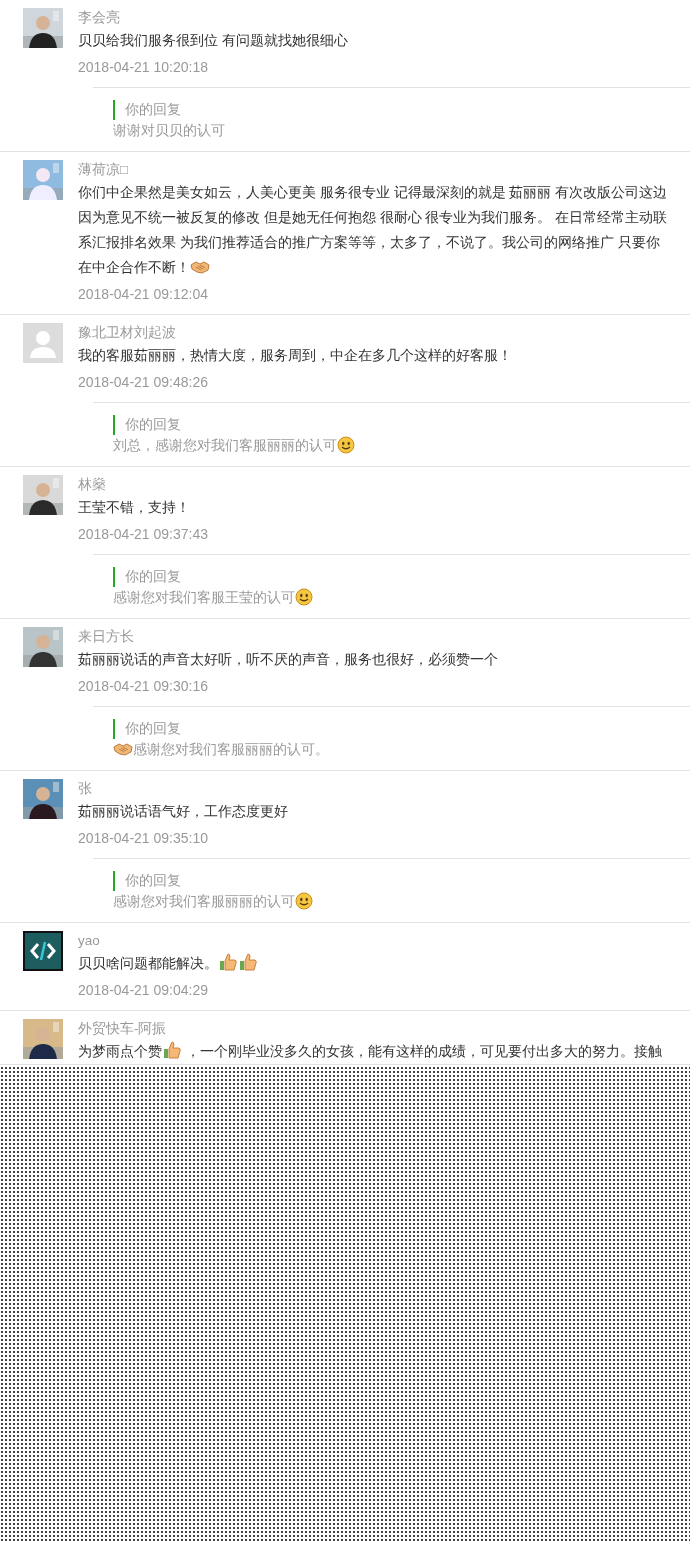 The image size is (690, 1543). Describe the element at coordinates (295, 356) in the screenshot. I see `comment-text: 我的客服茹丽丽，热情大度，服务周到，中企在多几个这样的好客服！` at that location.